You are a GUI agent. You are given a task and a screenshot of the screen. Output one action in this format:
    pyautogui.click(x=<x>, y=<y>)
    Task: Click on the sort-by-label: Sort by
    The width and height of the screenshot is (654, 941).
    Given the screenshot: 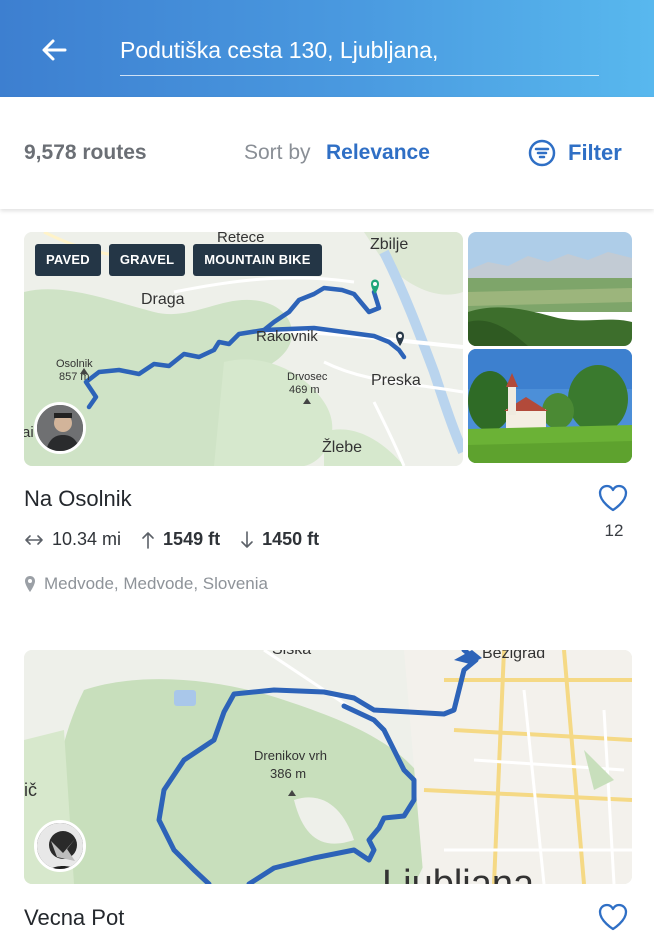 What is the action you would take?
    pyautogui.click(x=277, y=152)
    